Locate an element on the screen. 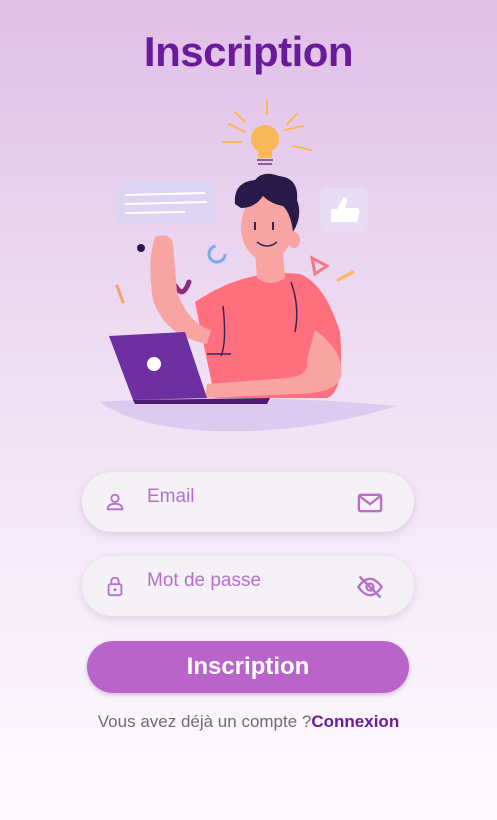 The image size is (497, 820). login-prompt: Vous avez déjà un compte ?Connexion is located at coordinates (248, 722).